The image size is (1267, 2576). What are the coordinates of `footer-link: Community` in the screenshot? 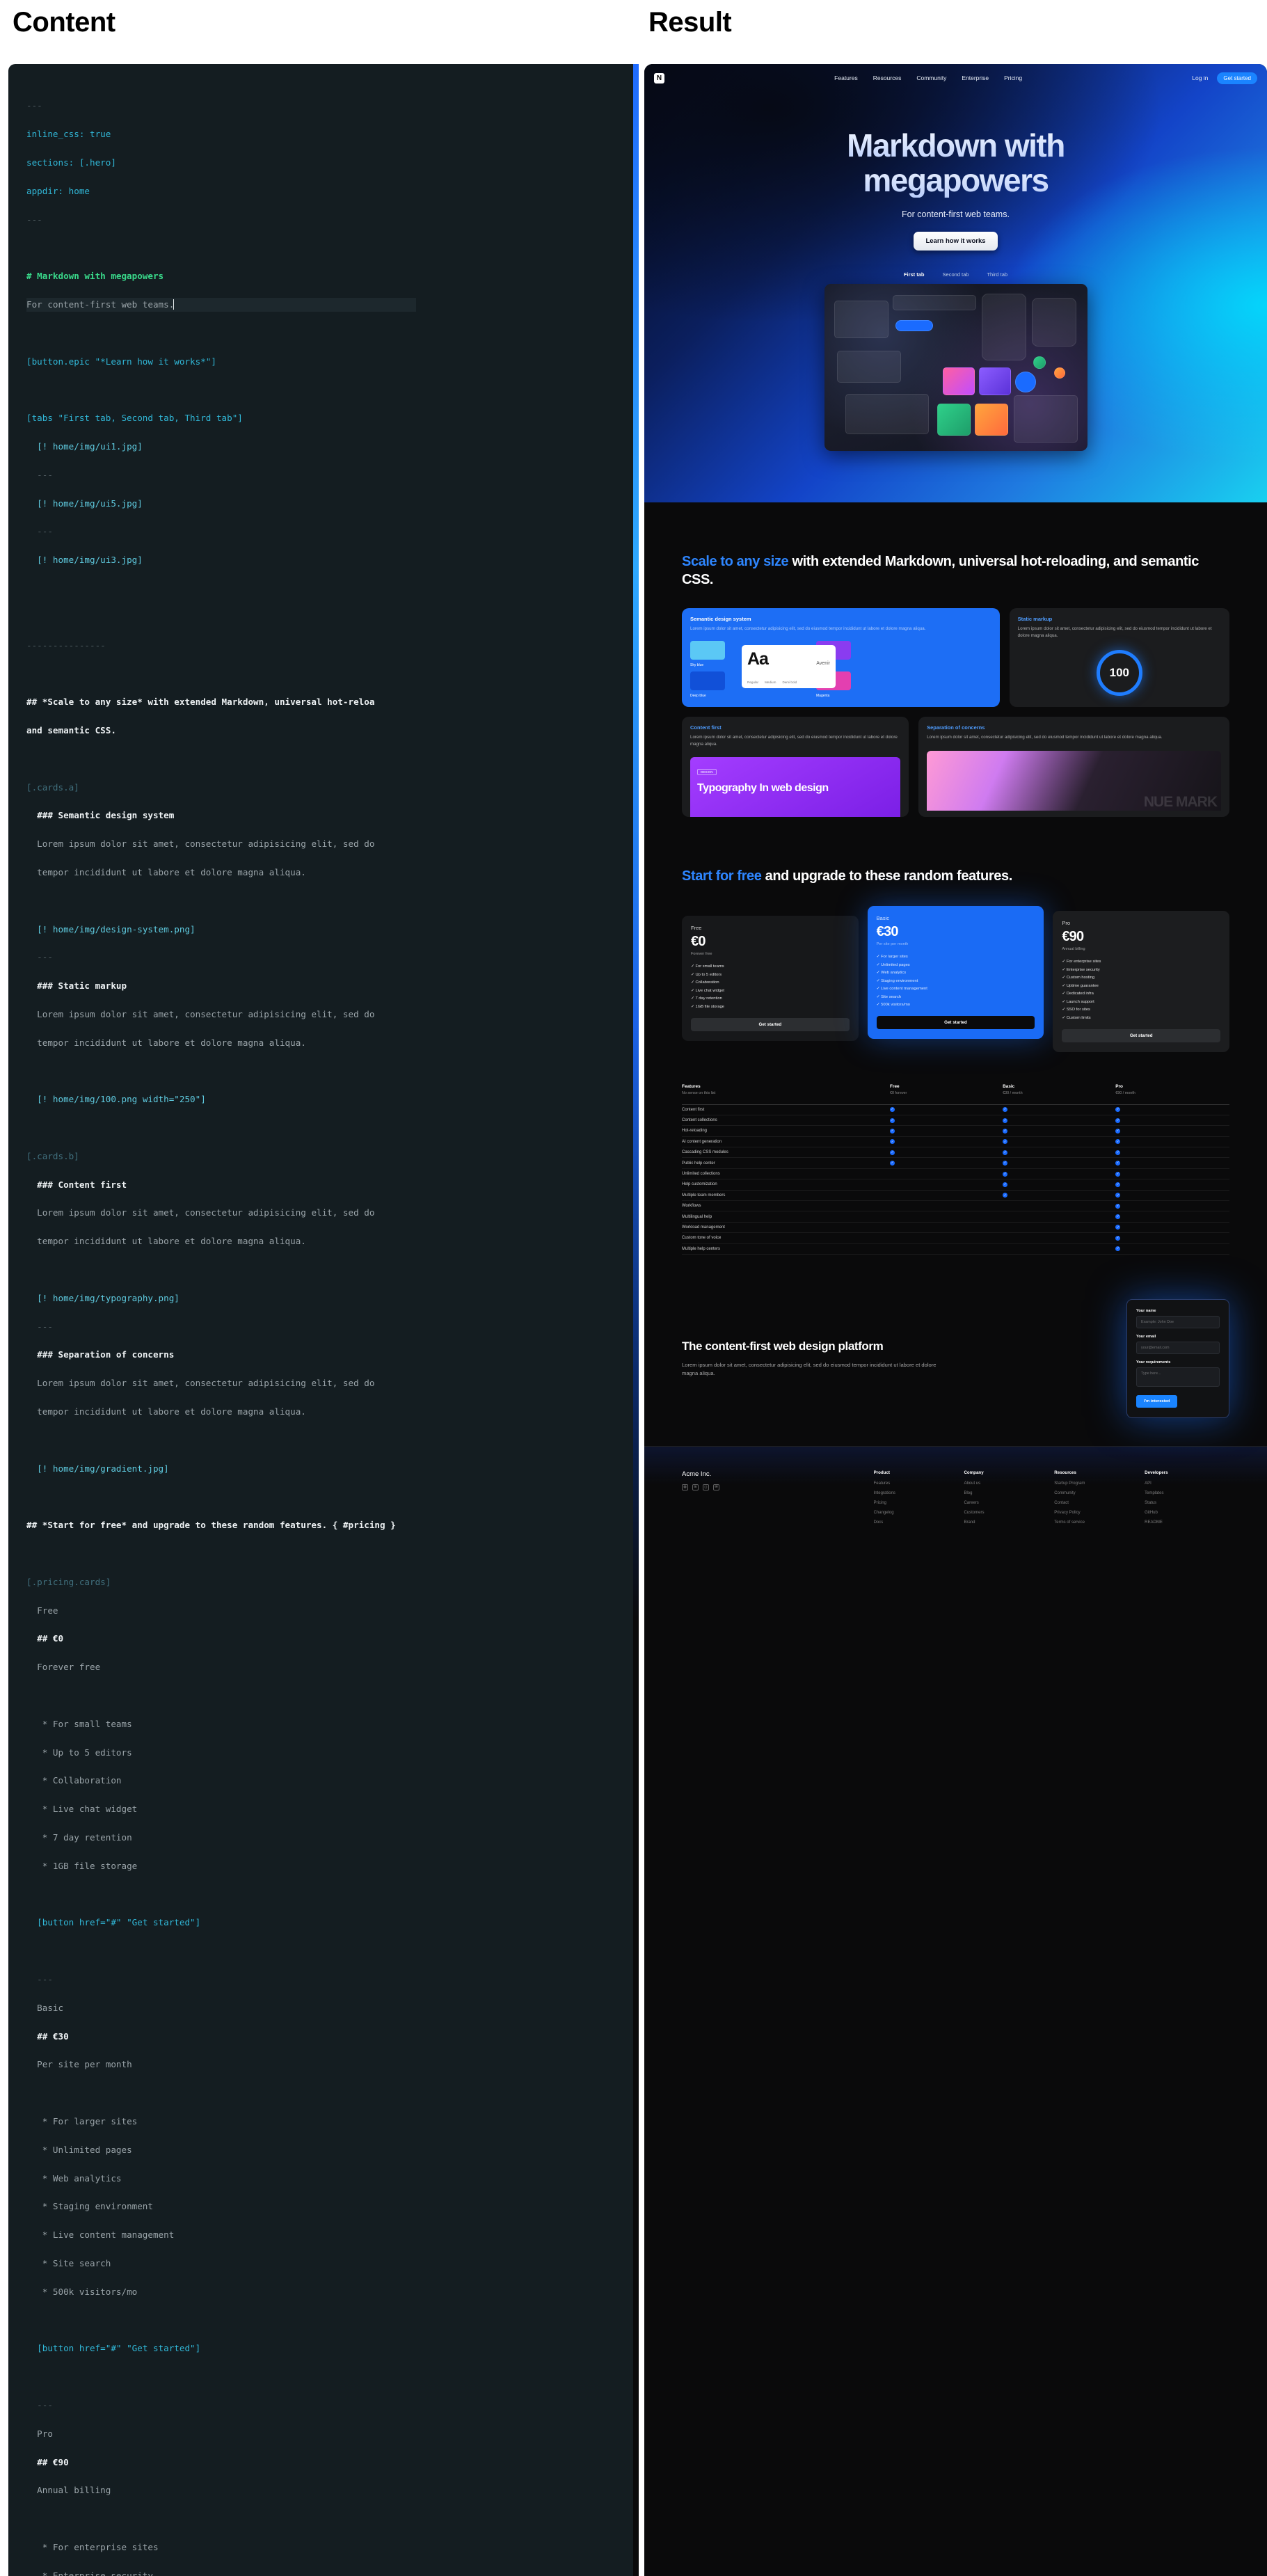 It's located at (1096, 1493).